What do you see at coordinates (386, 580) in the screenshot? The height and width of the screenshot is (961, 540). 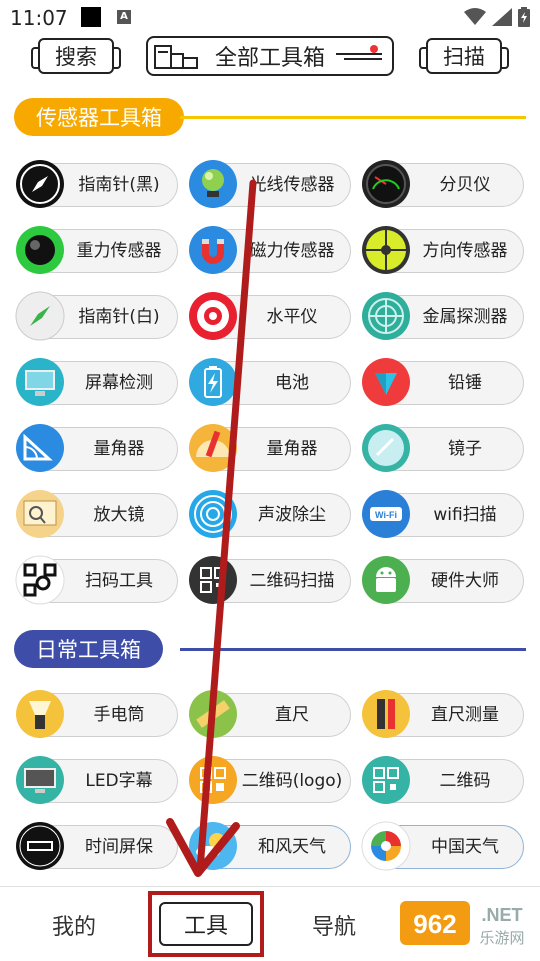 I see `android-icon` at bounding box center [386, 580].